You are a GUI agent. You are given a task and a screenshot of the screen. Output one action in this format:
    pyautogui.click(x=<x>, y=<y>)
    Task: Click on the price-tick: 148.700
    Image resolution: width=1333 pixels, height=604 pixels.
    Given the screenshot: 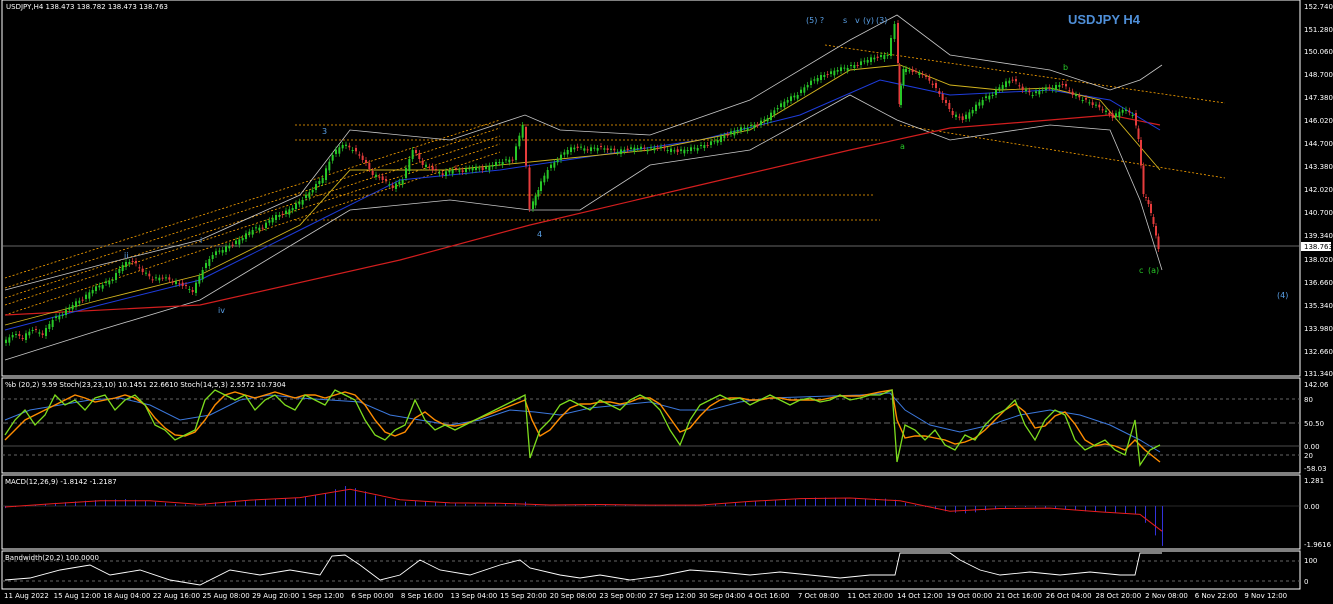 What is the action you would take?
    pyautogui.click(x=1318, y=75)
    